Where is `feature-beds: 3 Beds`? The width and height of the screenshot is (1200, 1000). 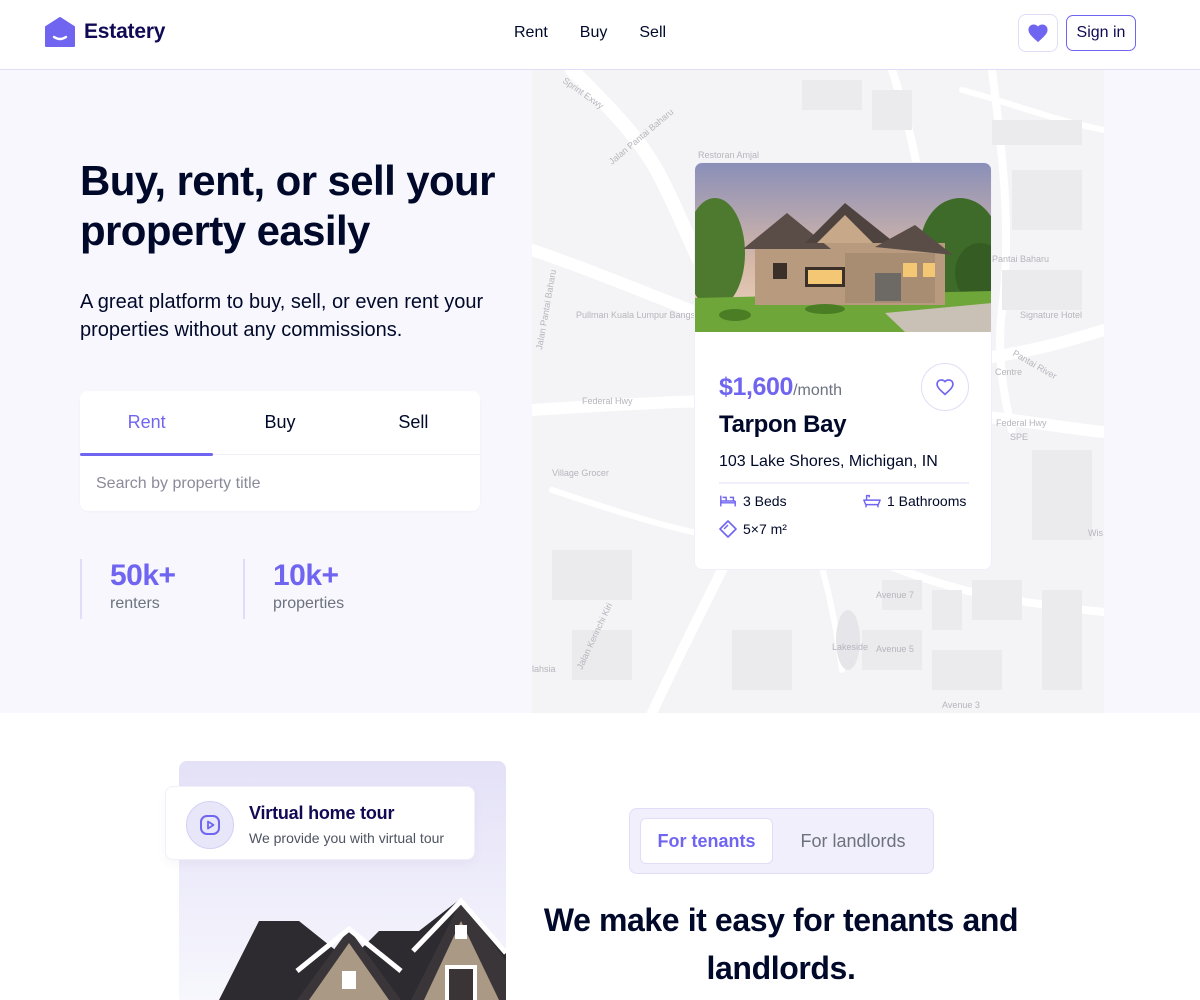
feature-beds: 3 Beds is located at coordinates (753, 501).